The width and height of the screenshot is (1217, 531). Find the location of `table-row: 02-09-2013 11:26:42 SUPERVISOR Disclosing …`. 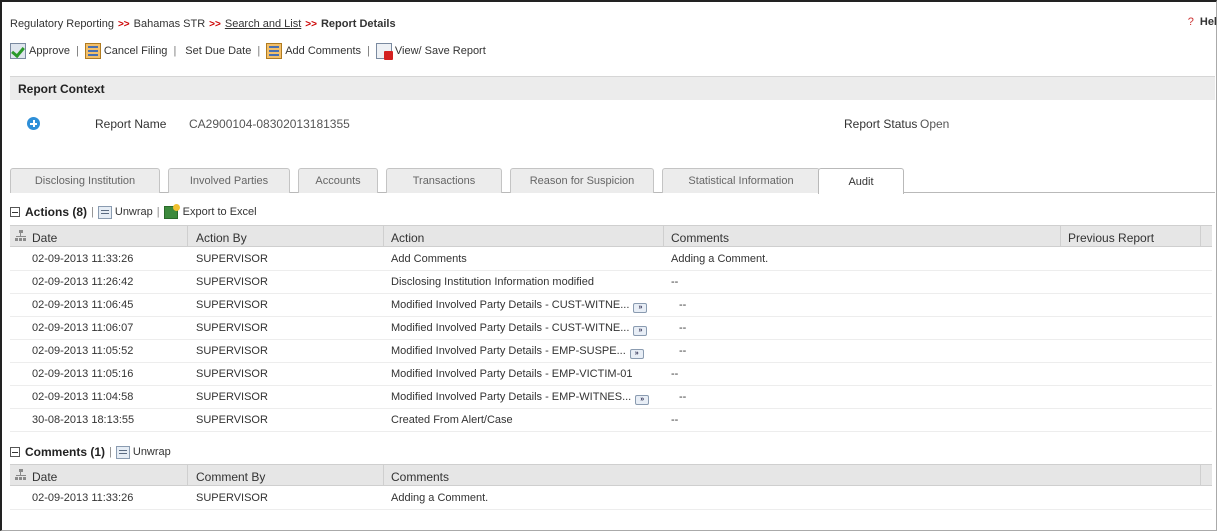

table-row: 02-09-2013 11:26:42 SUPERVISOR Disclosing … is located at coordinates (611, 282).